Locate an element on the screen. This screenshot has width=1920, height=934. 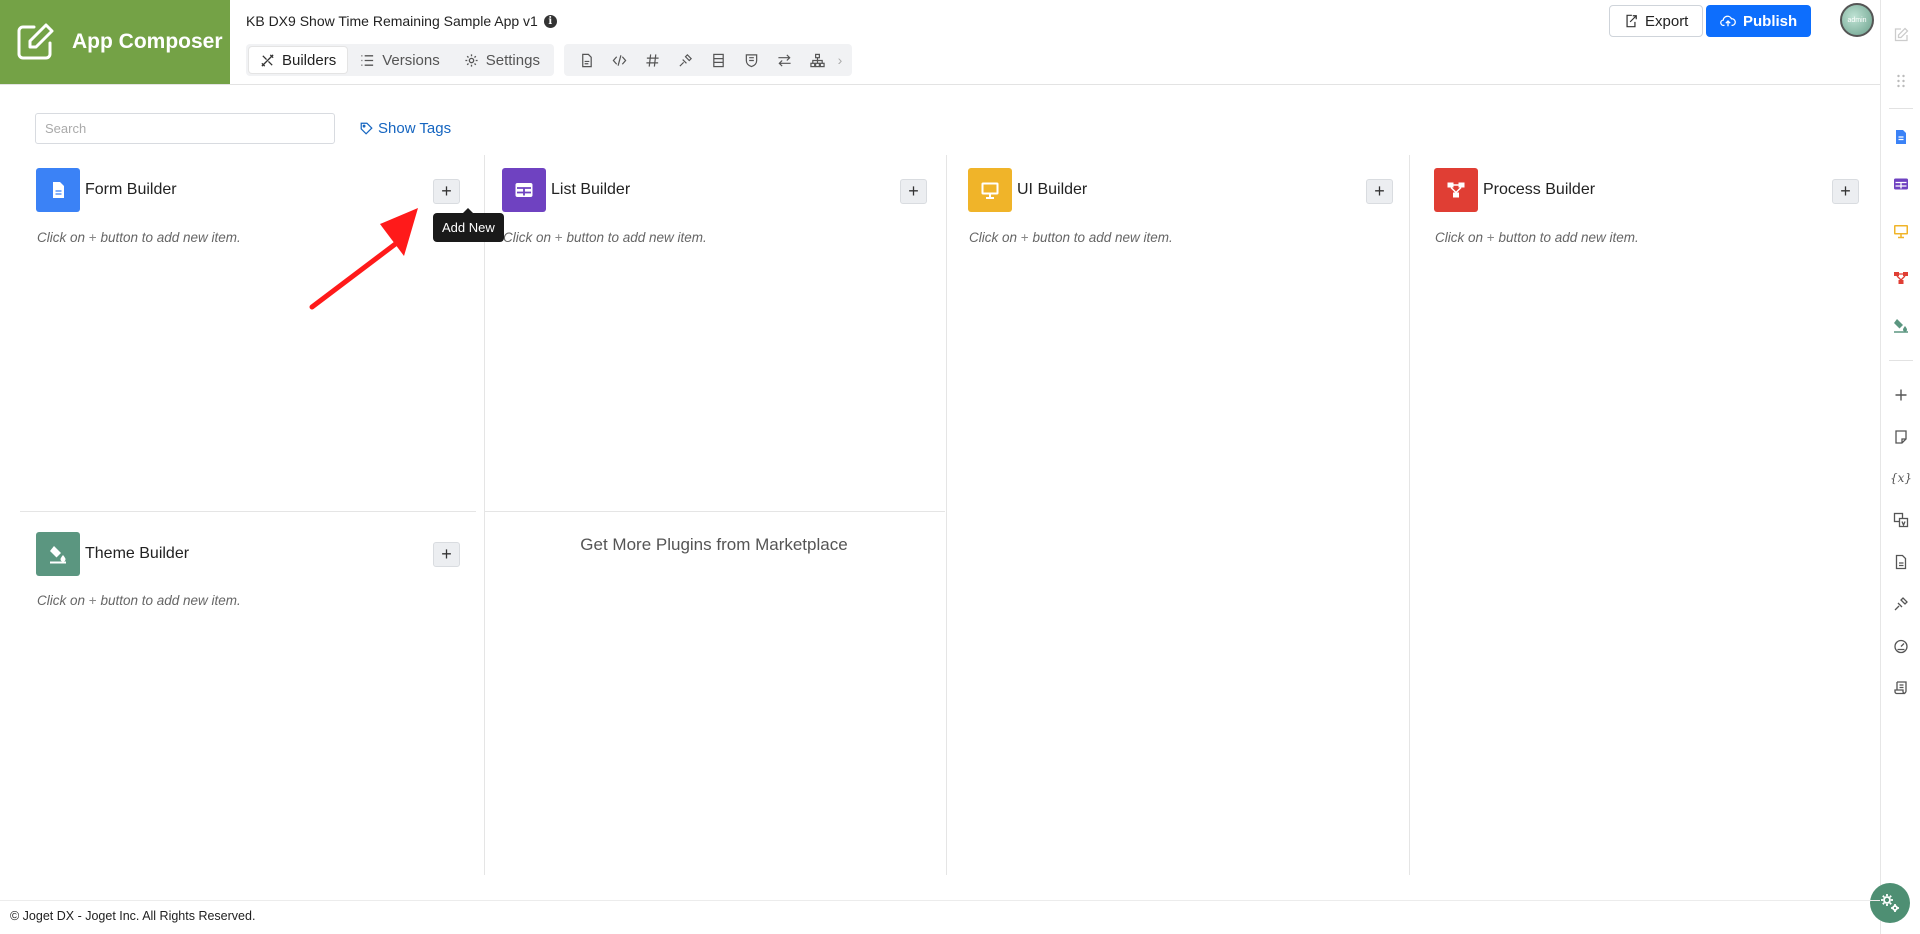
builder-toolbar: › is located at coordinates (708, 60).